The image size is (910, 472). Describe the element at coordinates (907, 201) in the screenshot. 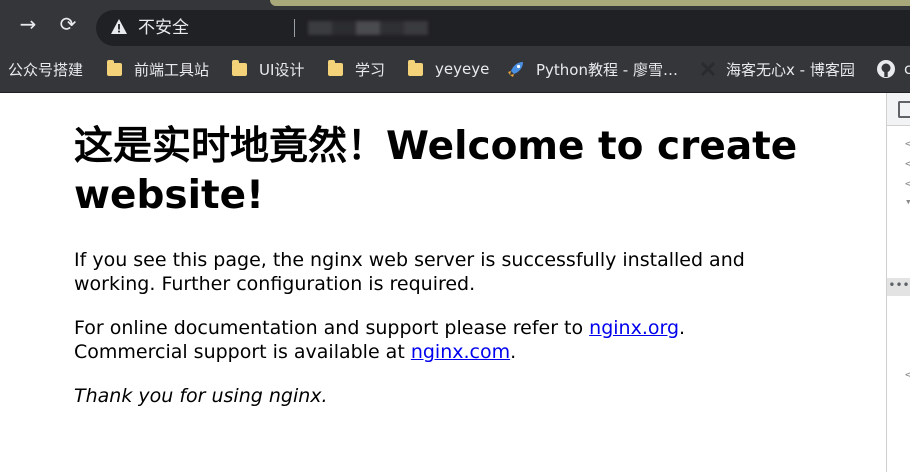

I see `chevron-down-icon: ▾` at that location.